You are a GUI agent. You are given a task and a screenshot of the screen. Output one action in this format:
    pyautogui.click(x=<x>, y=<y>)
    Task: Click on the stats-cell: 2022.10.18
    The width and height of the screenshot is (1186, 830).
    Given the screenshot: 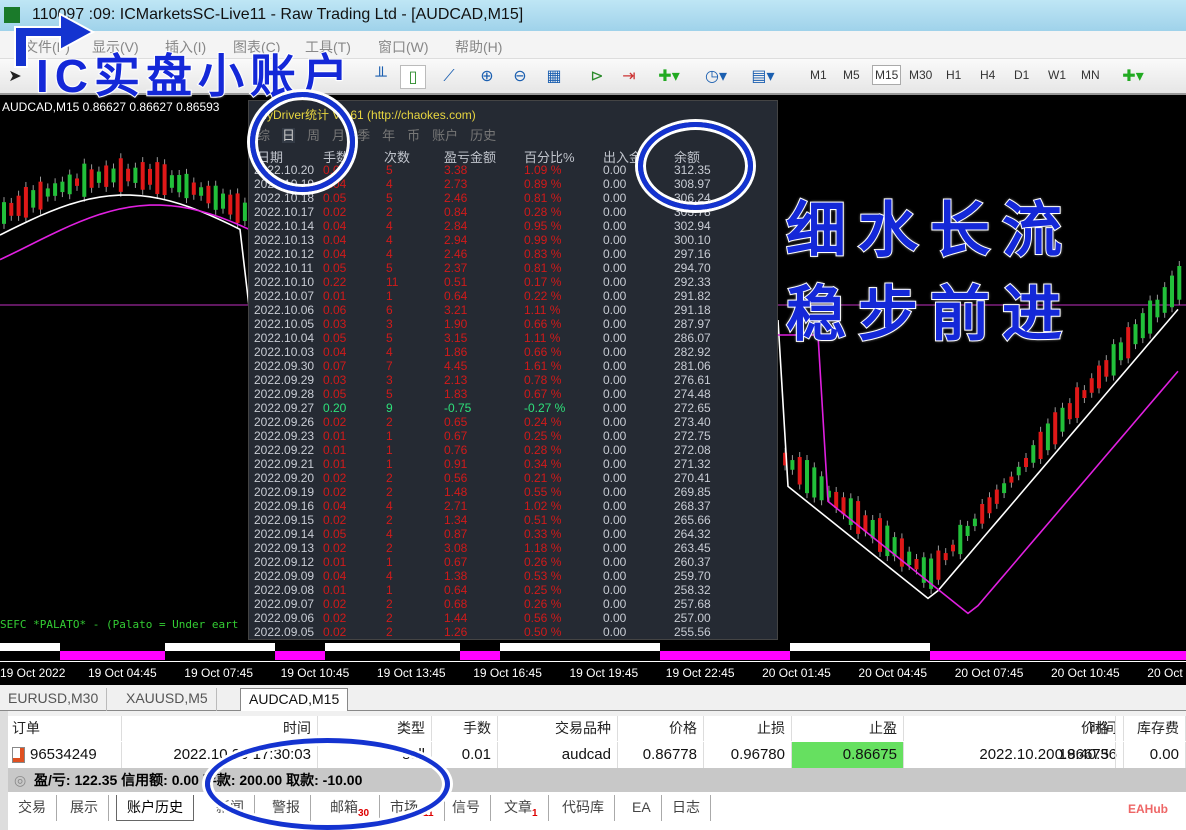 What is the action you would take?
    pyautogui.click(x=284, y=198)
    